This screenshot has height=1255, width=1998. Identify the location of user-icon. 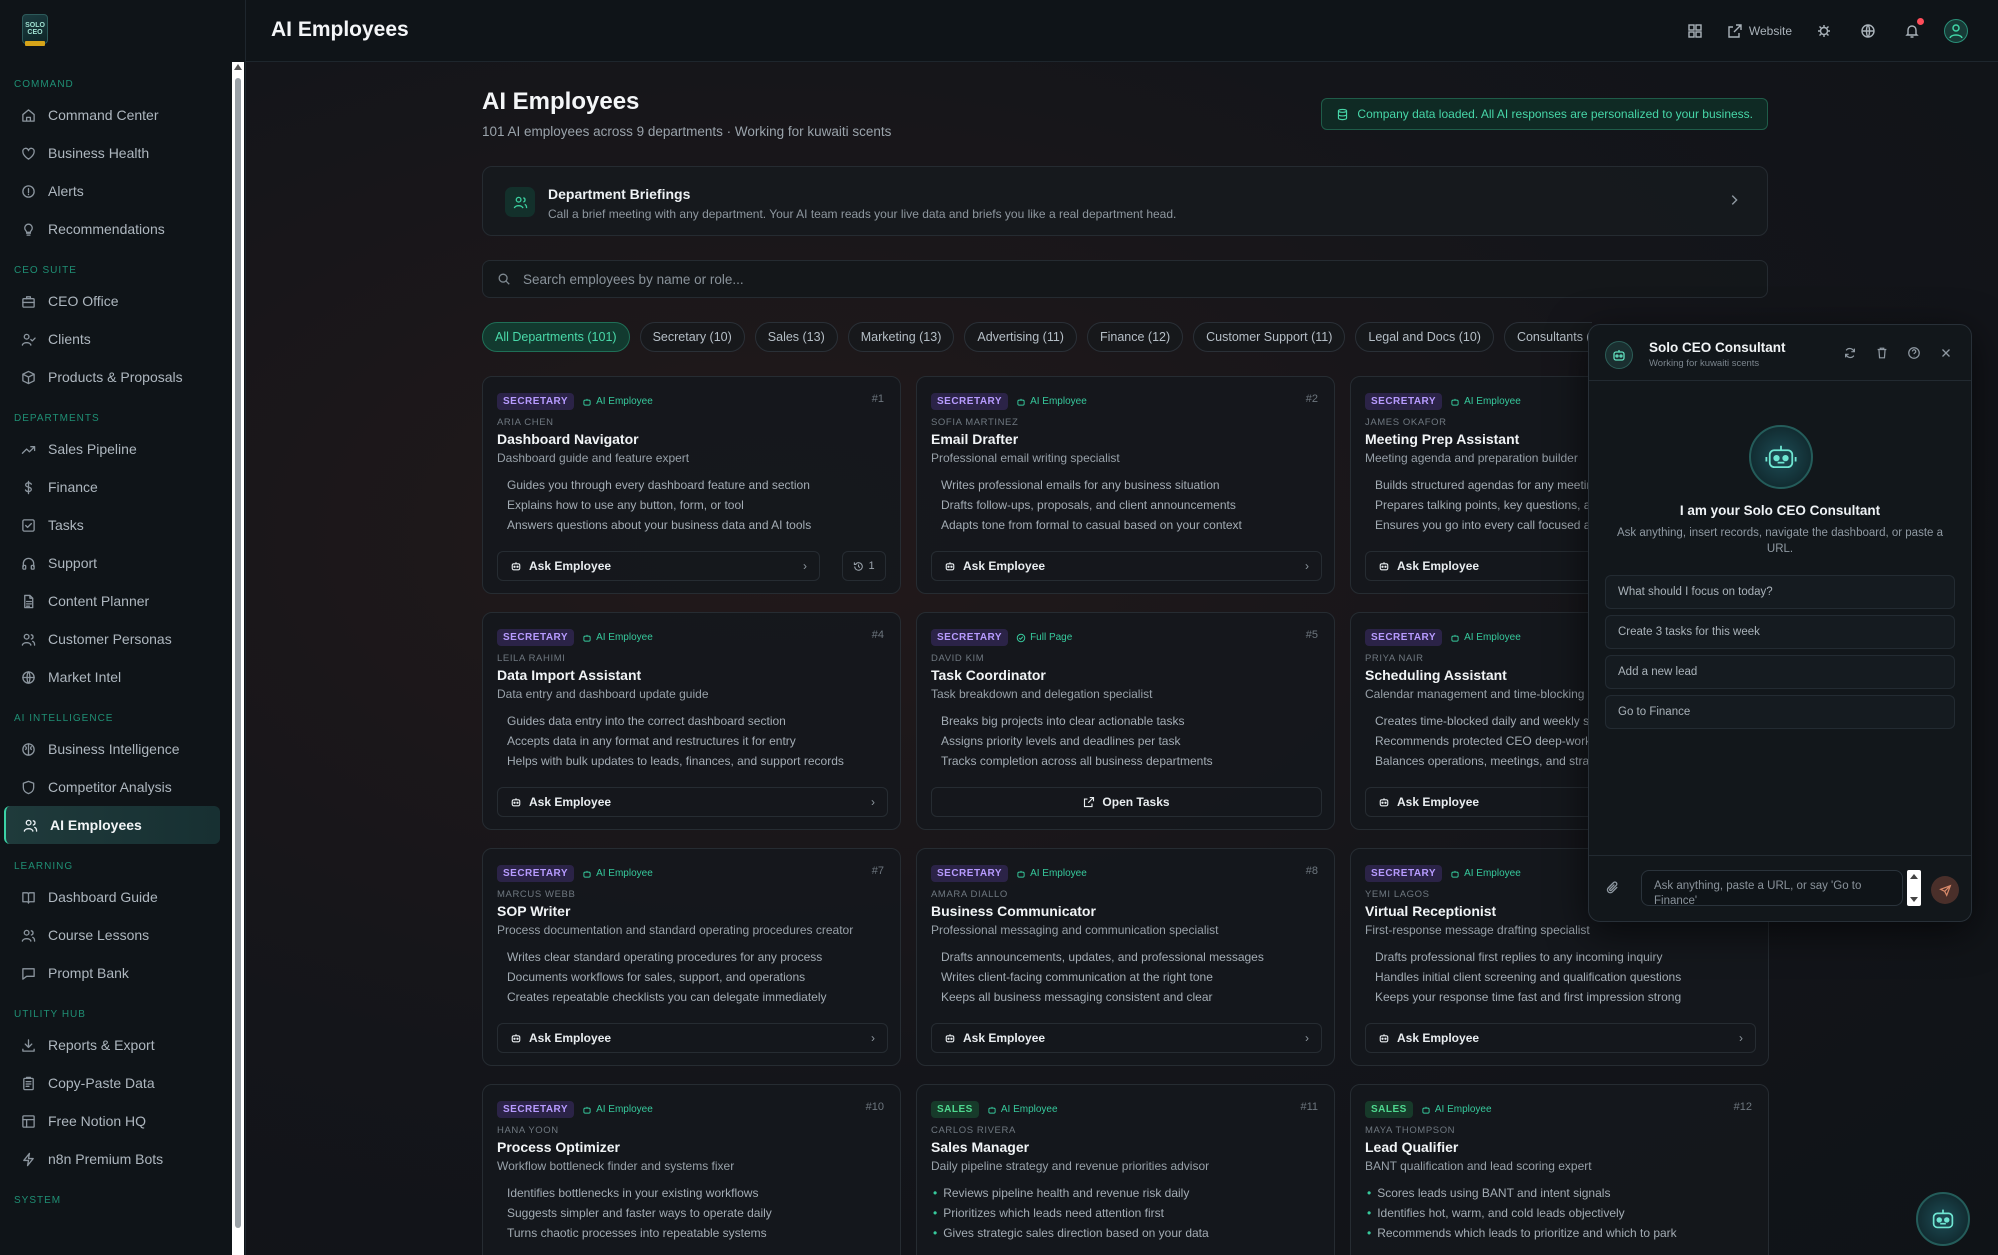
(1956, 31).